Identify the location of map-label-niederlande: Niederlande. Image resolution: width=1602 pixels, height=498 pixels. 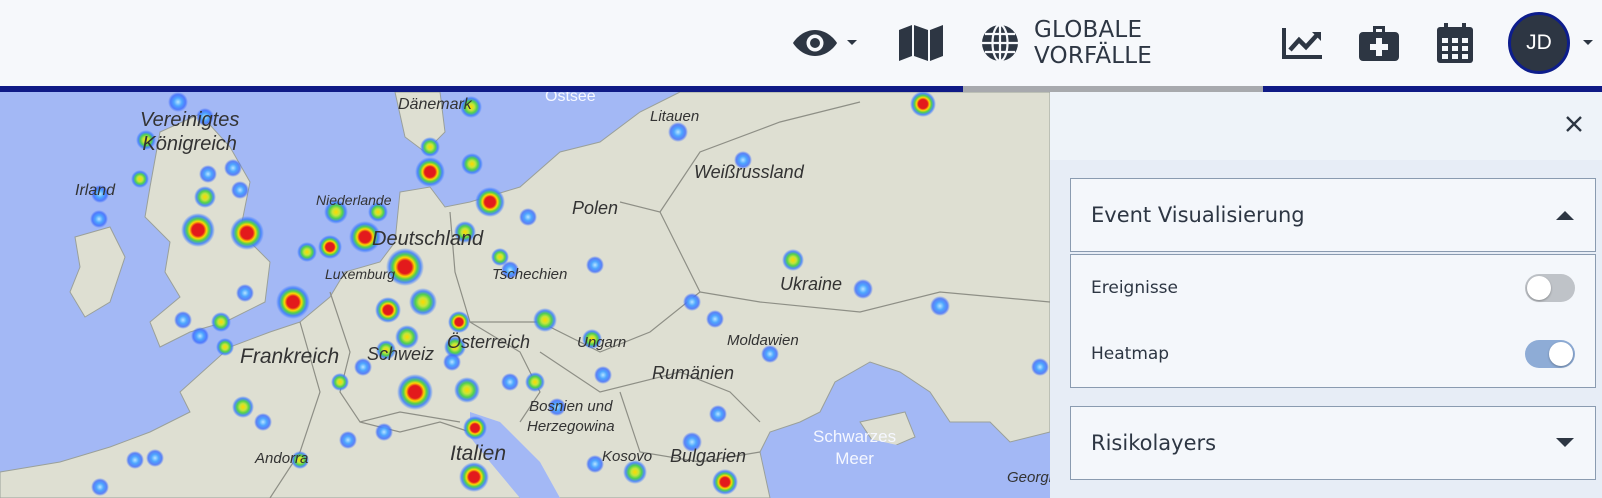
(354, 200).